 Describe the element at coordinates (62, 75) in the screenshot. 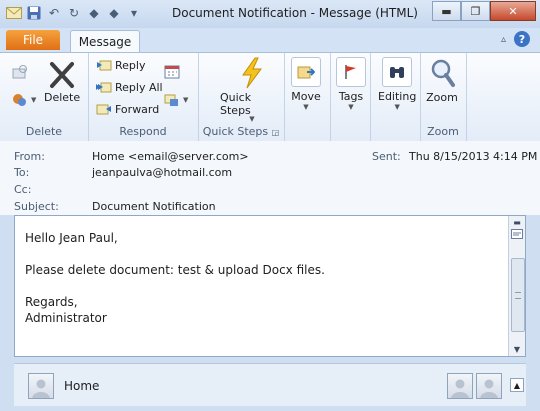

I see `delete-x-icon` at that location.